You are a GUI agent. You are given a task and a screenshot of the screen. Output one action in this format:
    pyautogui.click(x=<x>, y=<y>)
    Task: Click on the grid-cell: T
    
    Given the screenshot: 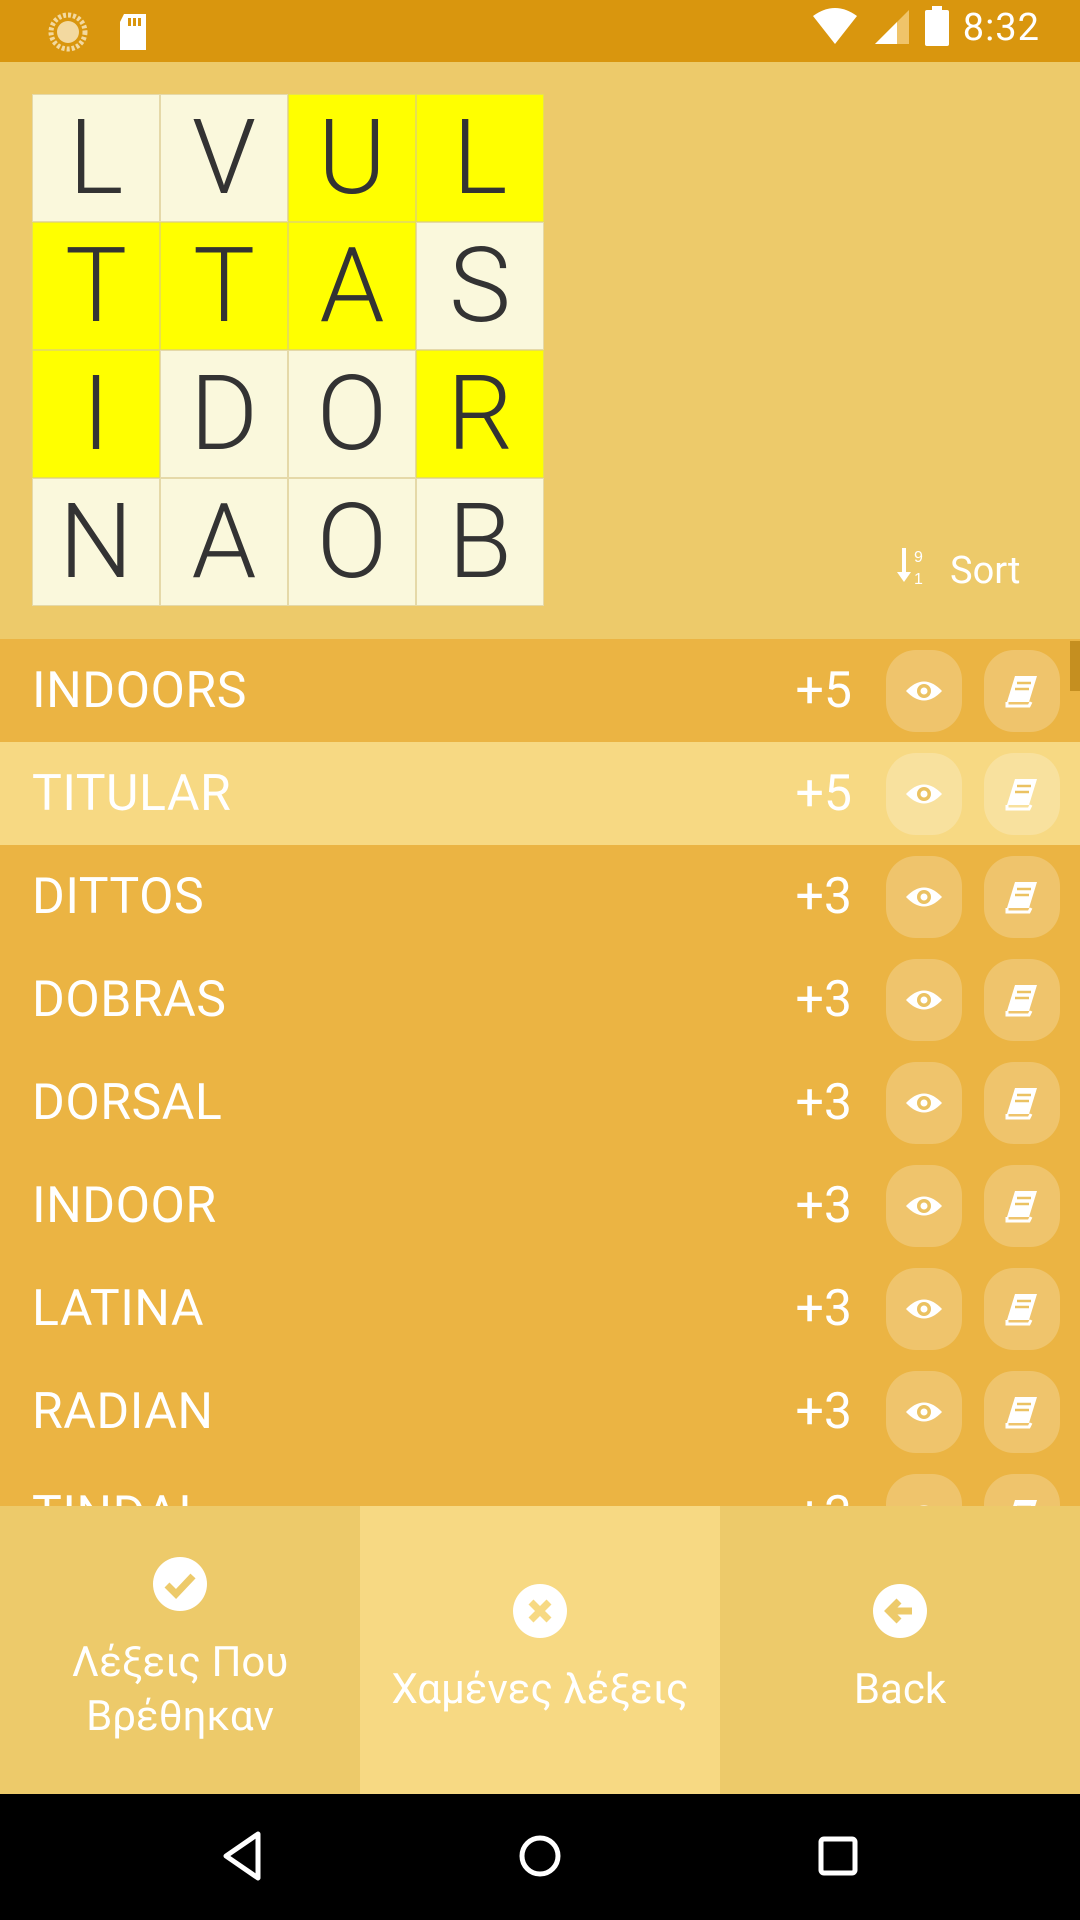 What is the action you would take?
    pyautogui.click(x=96, y=286)
    